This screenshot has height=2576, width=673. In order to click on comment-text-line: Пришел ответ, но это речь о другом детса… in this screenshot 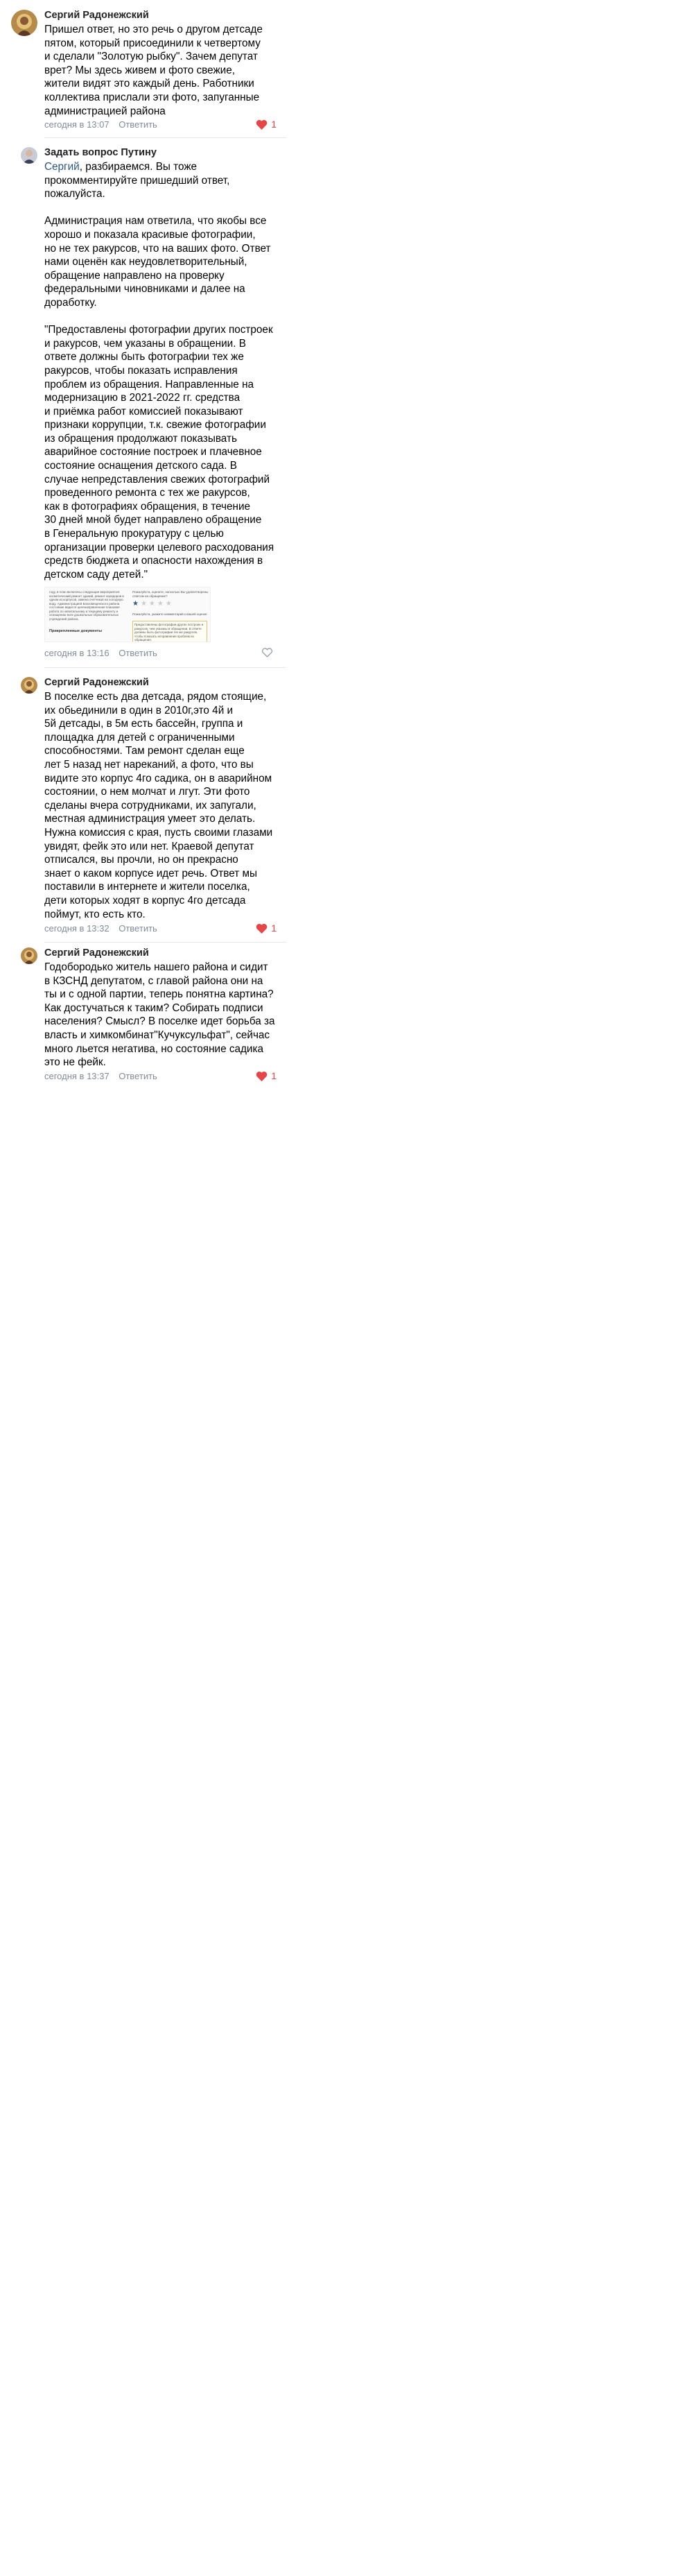, I will do `click(153, 29)`.